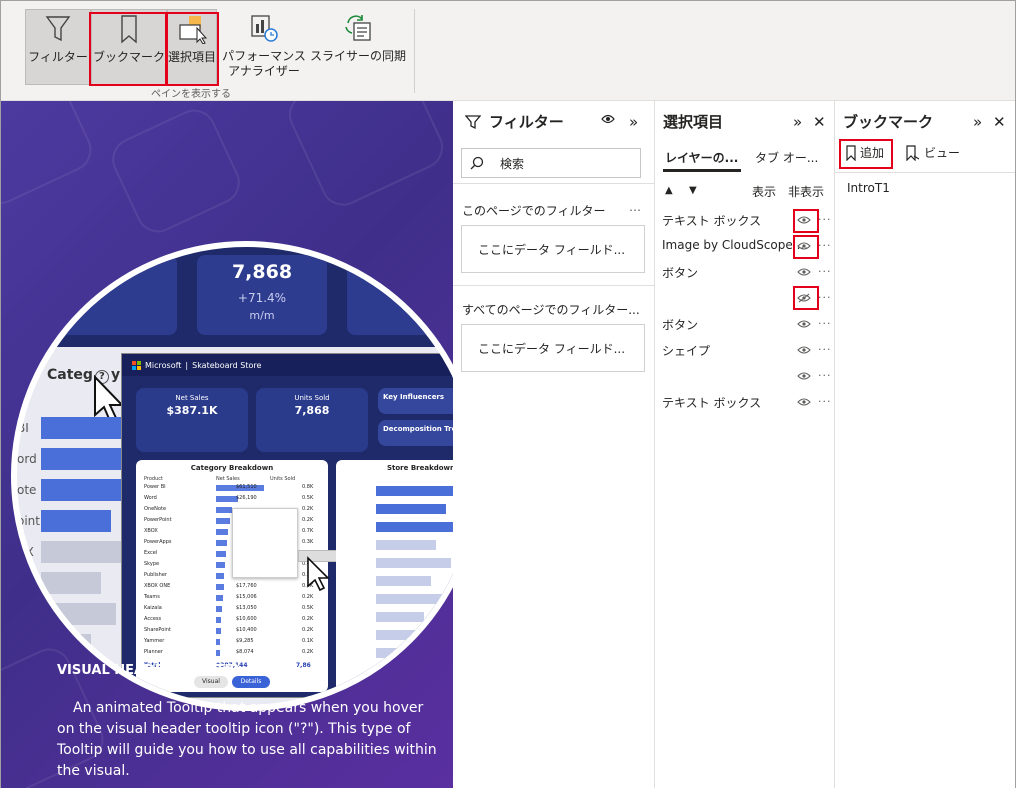 The width and height of the screenshot is (1016, 788). What do you see at coordinates (473, 122) in the screenshot?
I see `filter-icon` at bounding box center [473, 122].